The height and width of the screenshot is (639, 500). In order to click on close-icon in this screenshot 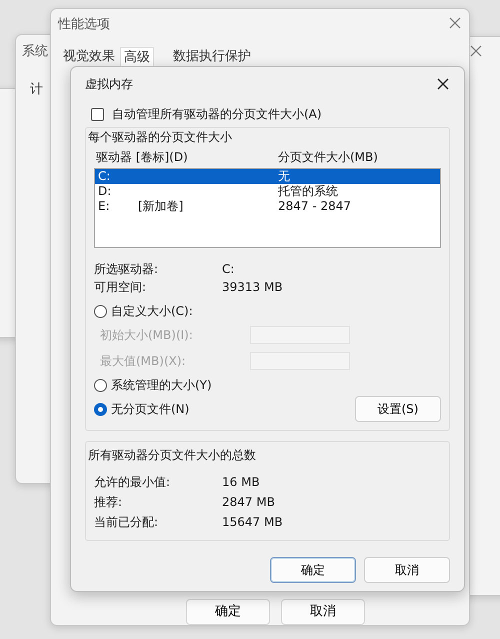, I will do `click(443, 84)`.